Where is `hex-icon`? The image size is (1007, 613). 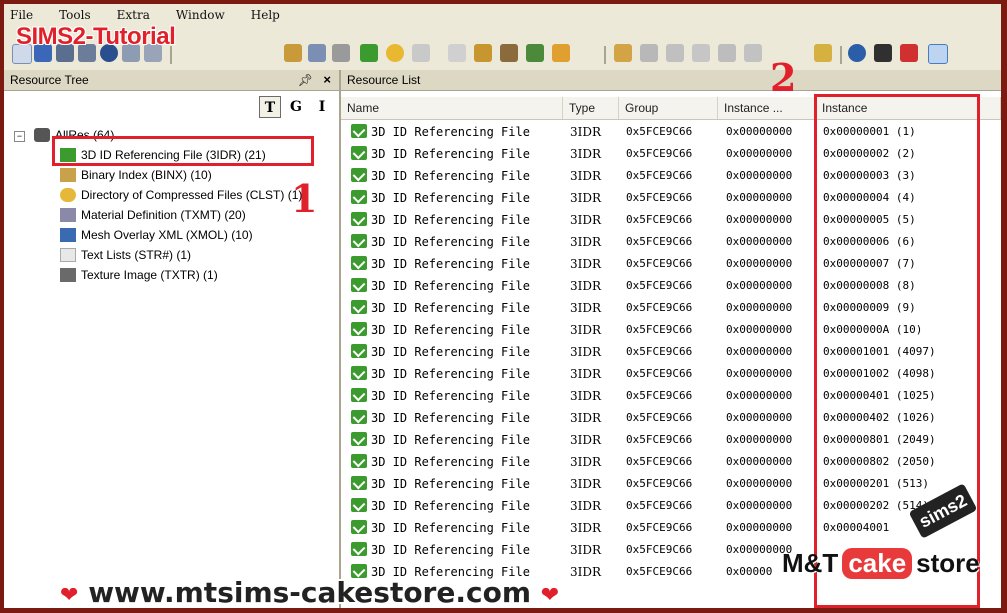 hex-icon is located at coordinates (823, 53).